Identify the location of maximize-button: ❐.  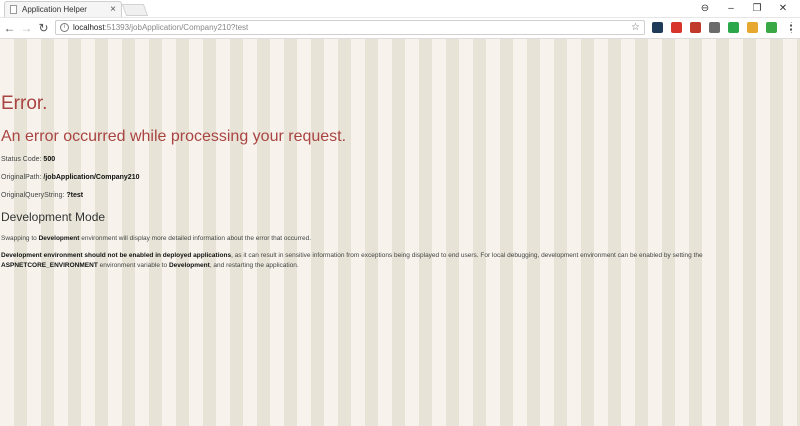
(757, 8).